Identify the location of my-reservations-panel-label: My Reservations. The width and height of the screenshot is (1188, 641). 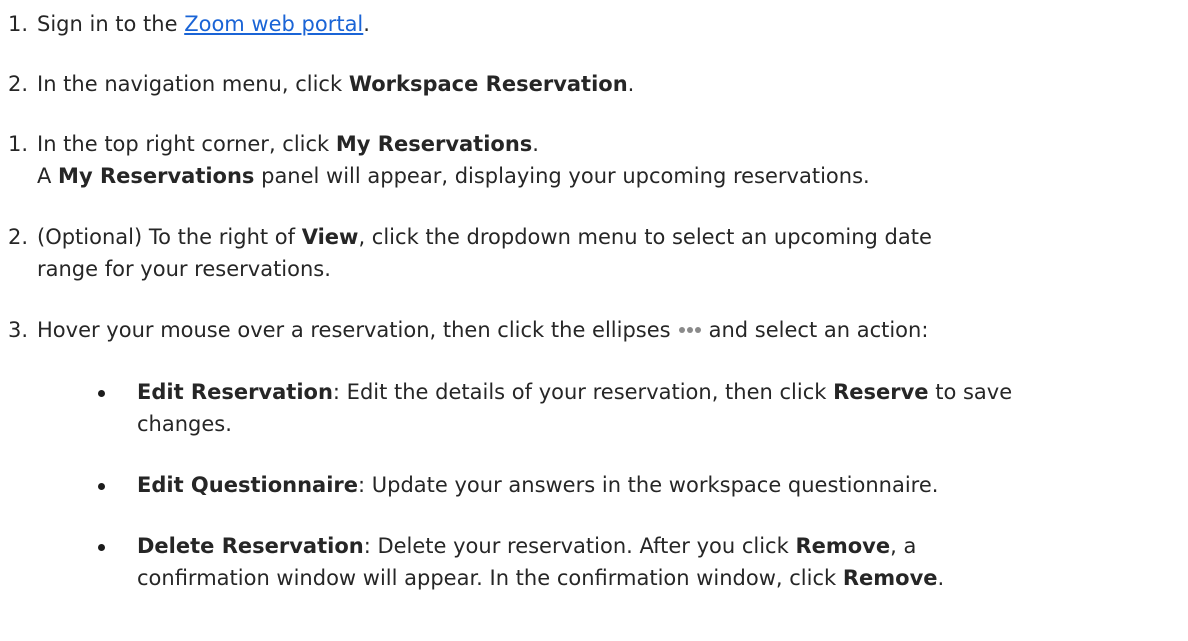
(156, 176).